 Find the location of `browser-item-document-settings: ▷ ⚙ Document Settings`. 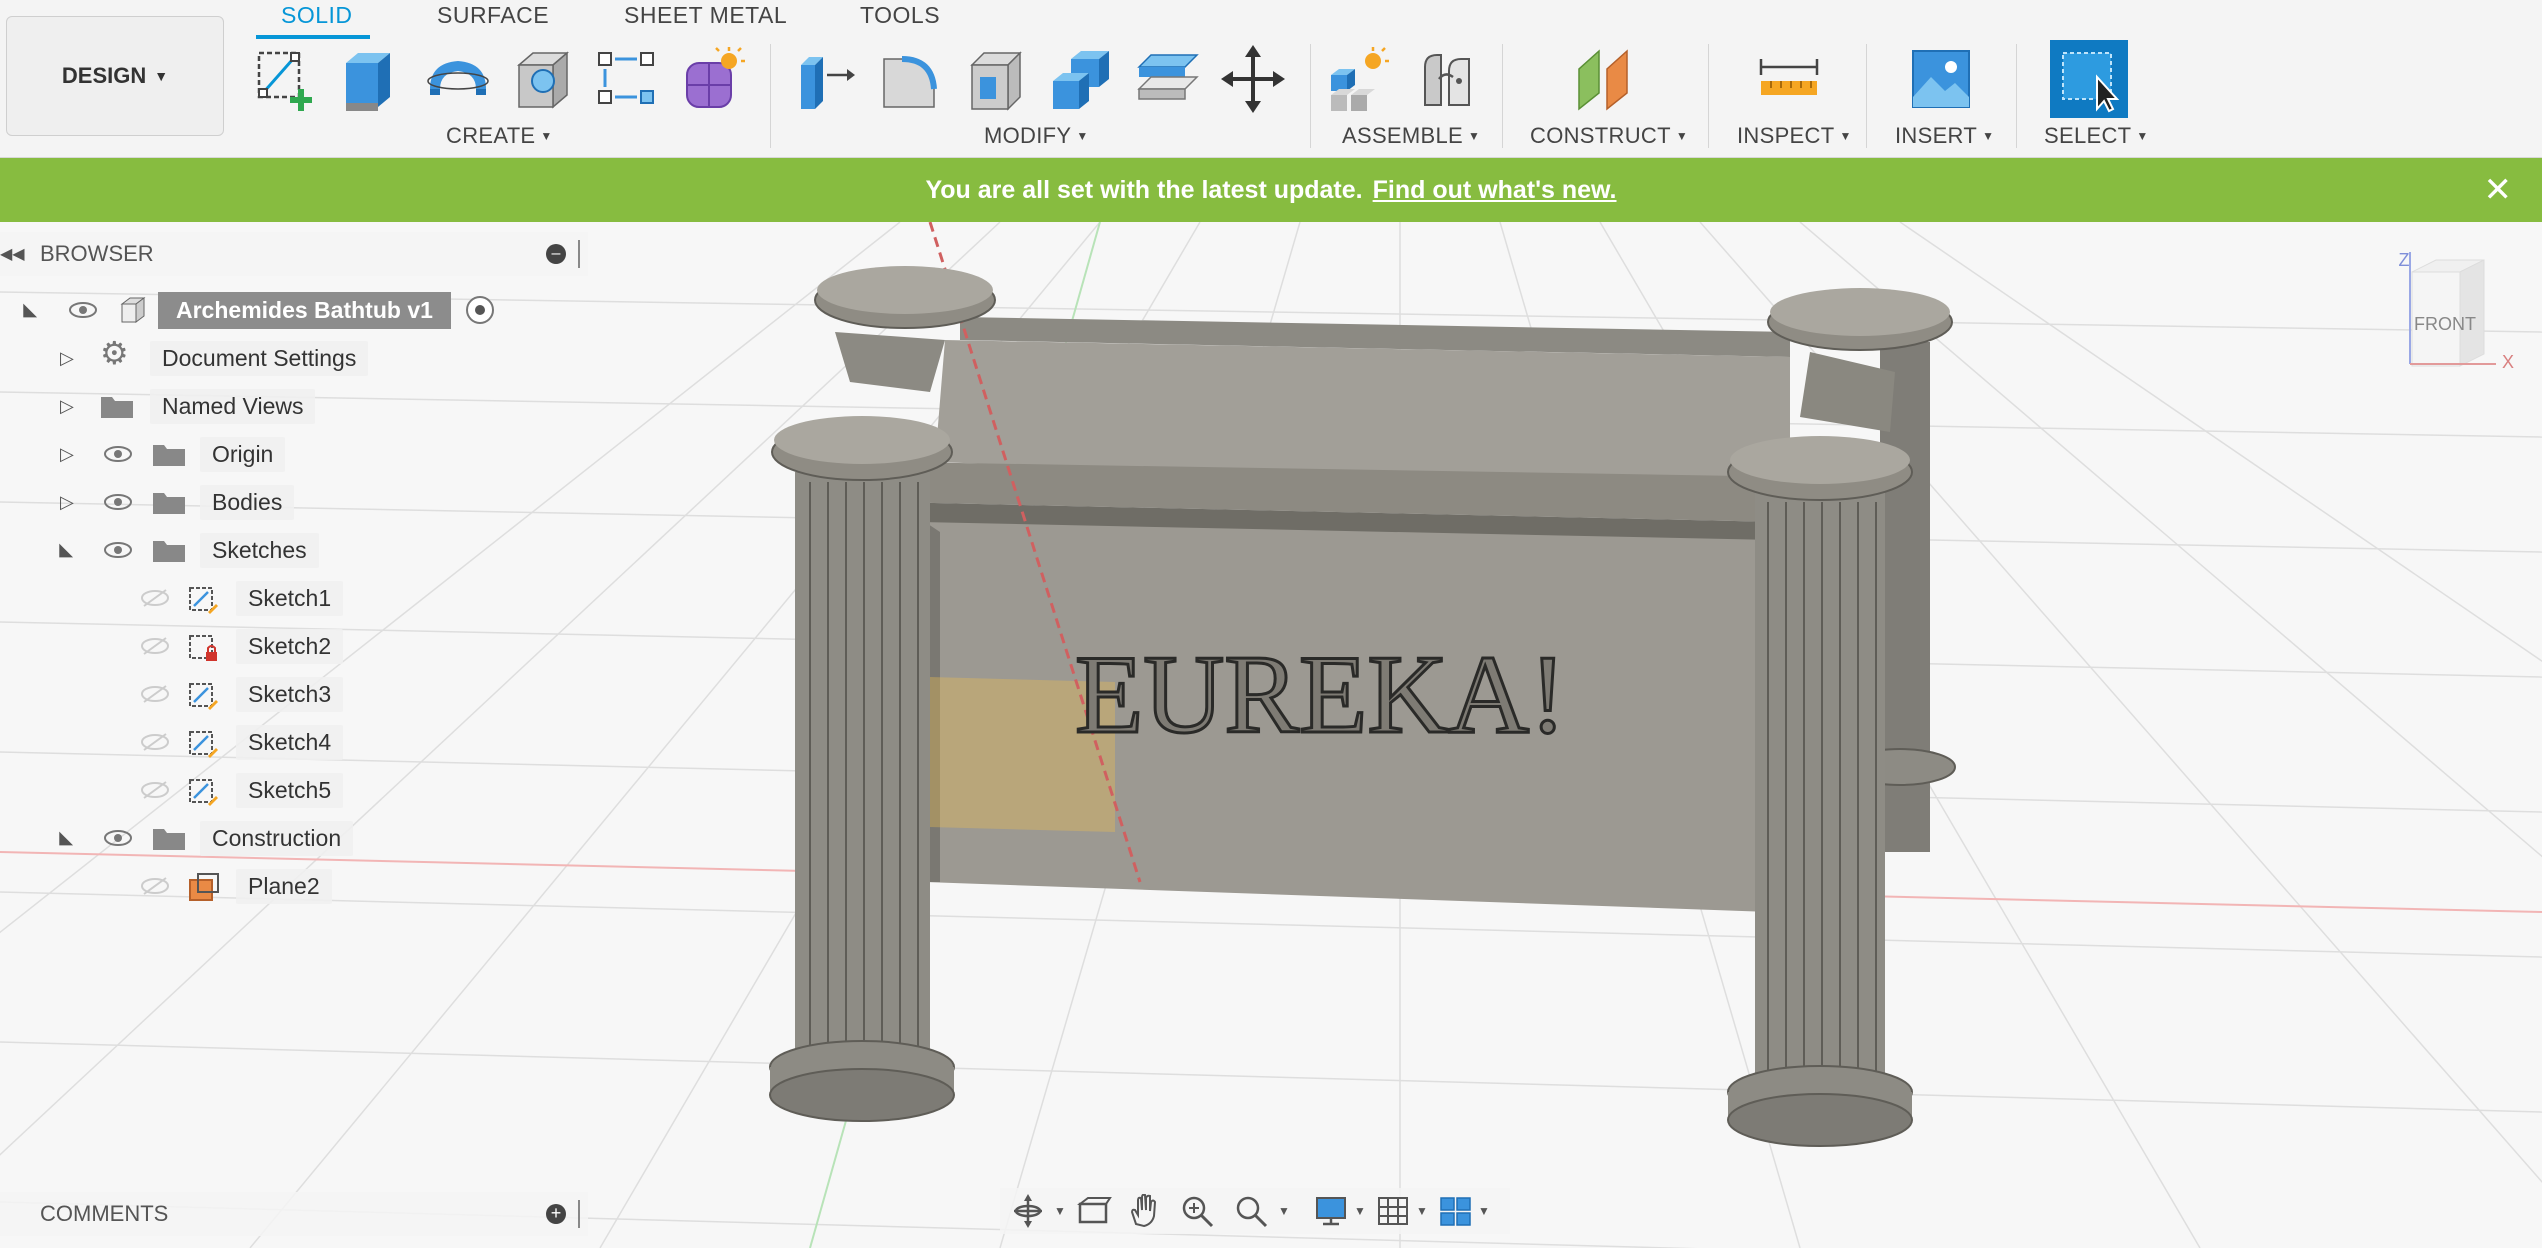

browser-item-document-settings: ▷ ⚙ Document Settings is located at coordinates (200, 356).